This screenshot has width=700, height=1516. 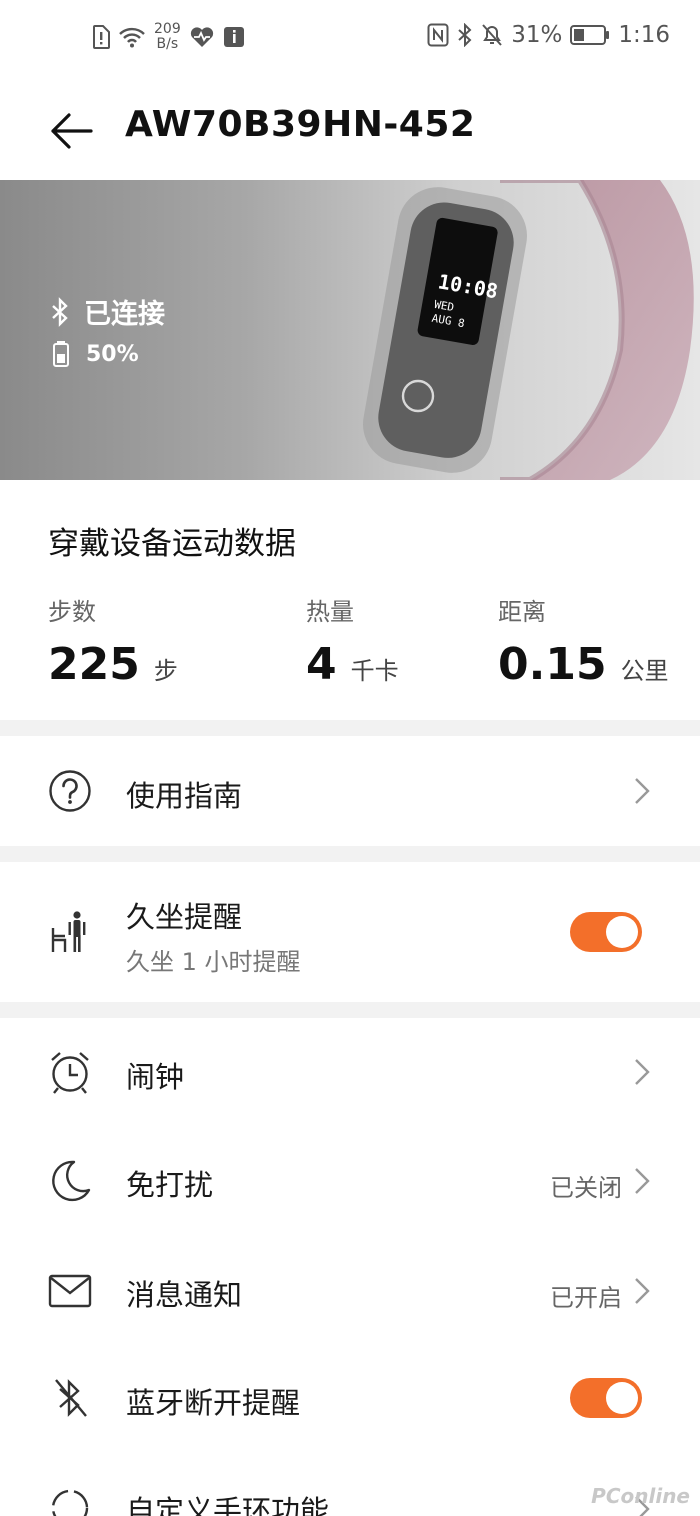 What do you see at coordinates (70, 932) in the screenshot?
I see `sedentary-icon` at bounding box center [70, 932].